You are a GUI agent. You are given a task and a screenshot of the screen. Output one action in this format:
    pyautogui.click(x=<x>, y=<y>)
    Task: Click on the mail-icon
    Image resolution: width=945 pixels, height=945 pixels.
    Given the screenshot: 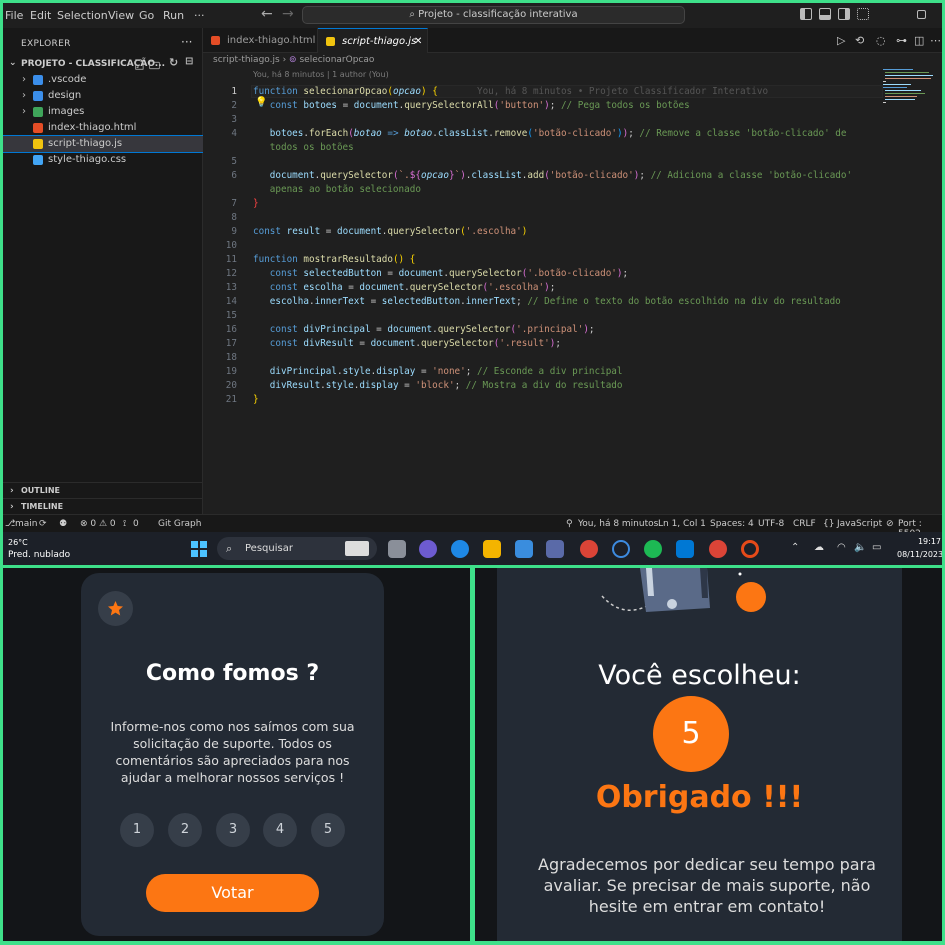 What is the action you would take?
    pyautogui.click(x=524, y=549)
    